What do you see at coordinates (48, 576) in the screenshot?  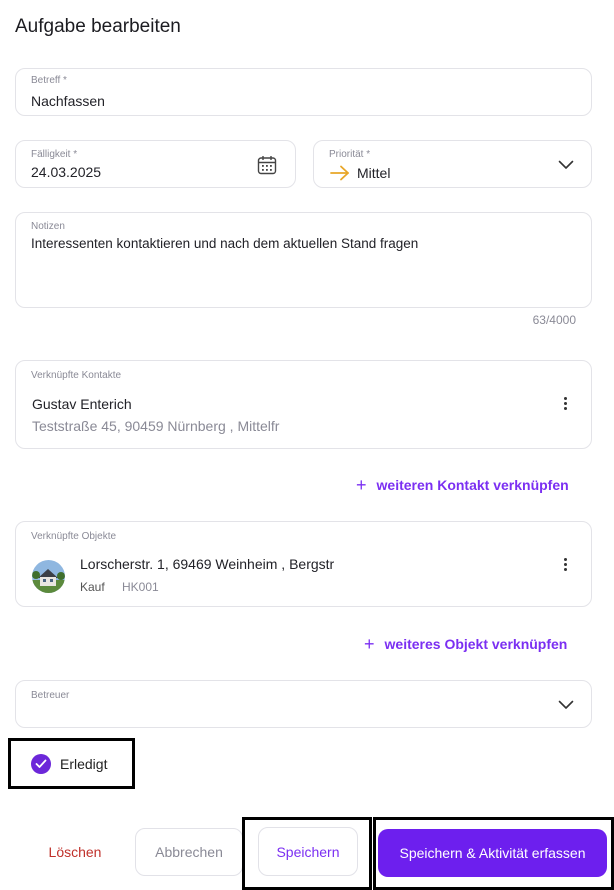 I see `property-thumbnail` at bounding box center [48, 576].